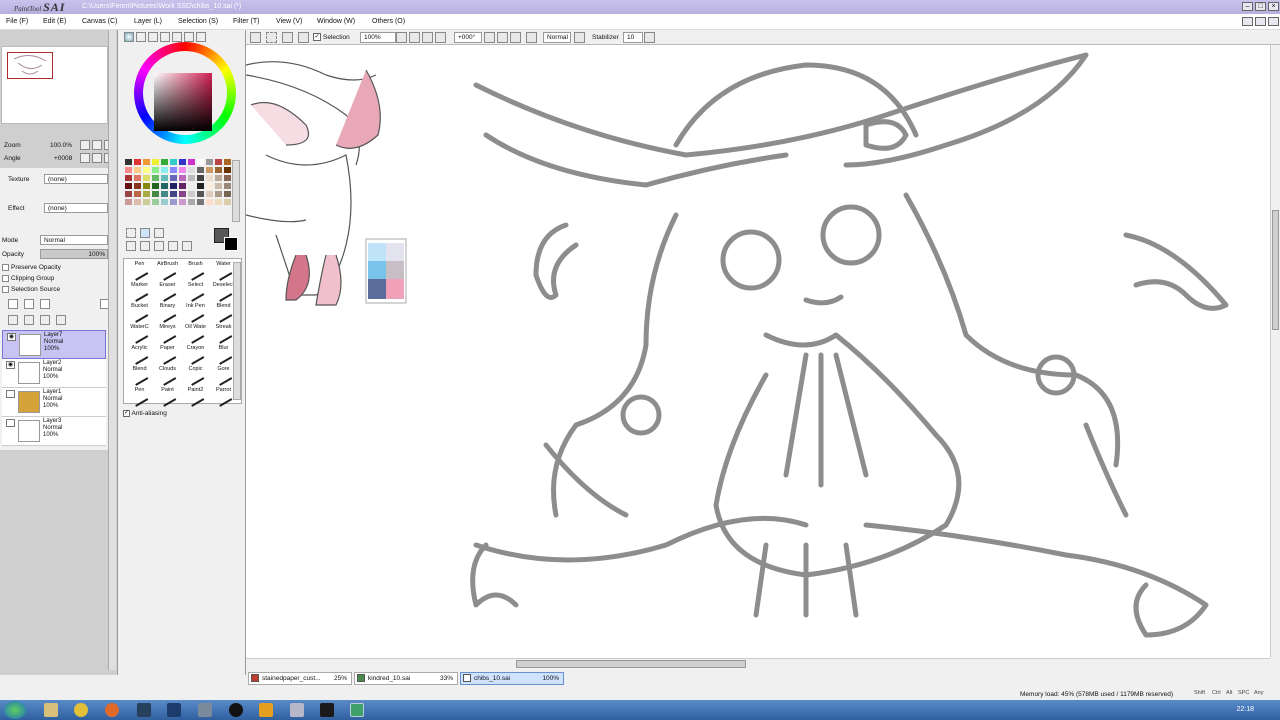 This screenshot has width=1280, height=720. I want to click on eye-icon: ◉, so click(10, 365).